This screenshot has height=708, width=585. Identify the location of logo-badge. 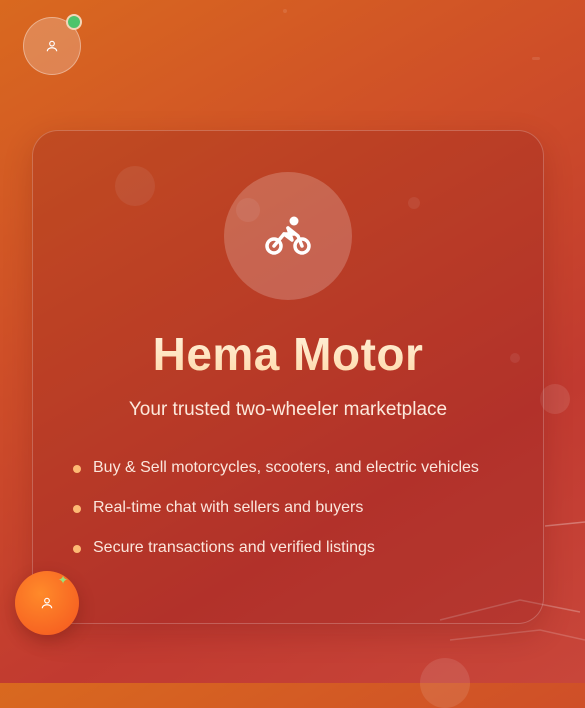
(288, 236).